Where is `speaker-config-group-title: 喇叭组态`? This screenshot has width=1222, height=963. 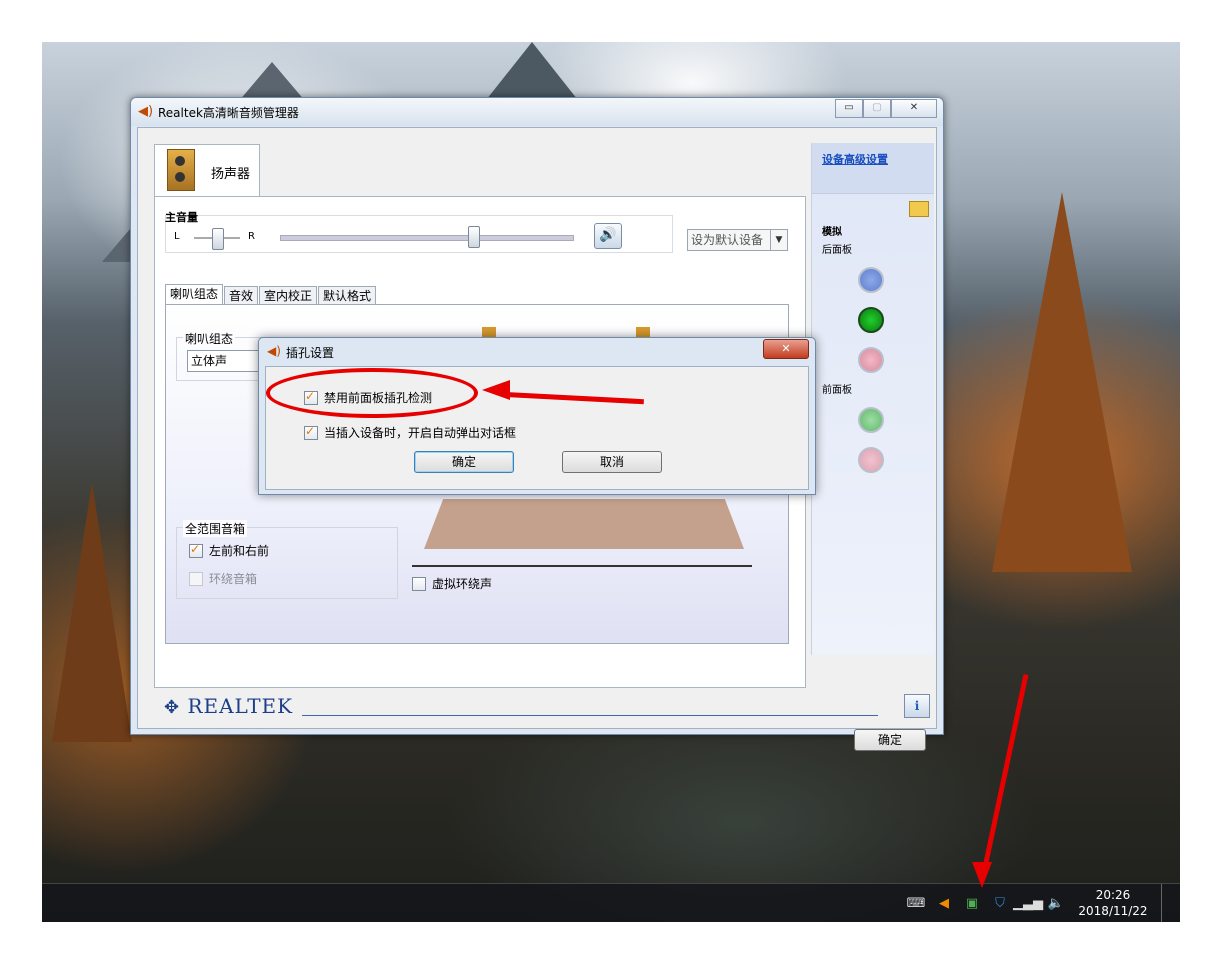
speaker-config-group-title: 喇叭组态 is located at coordinates (209, 338).